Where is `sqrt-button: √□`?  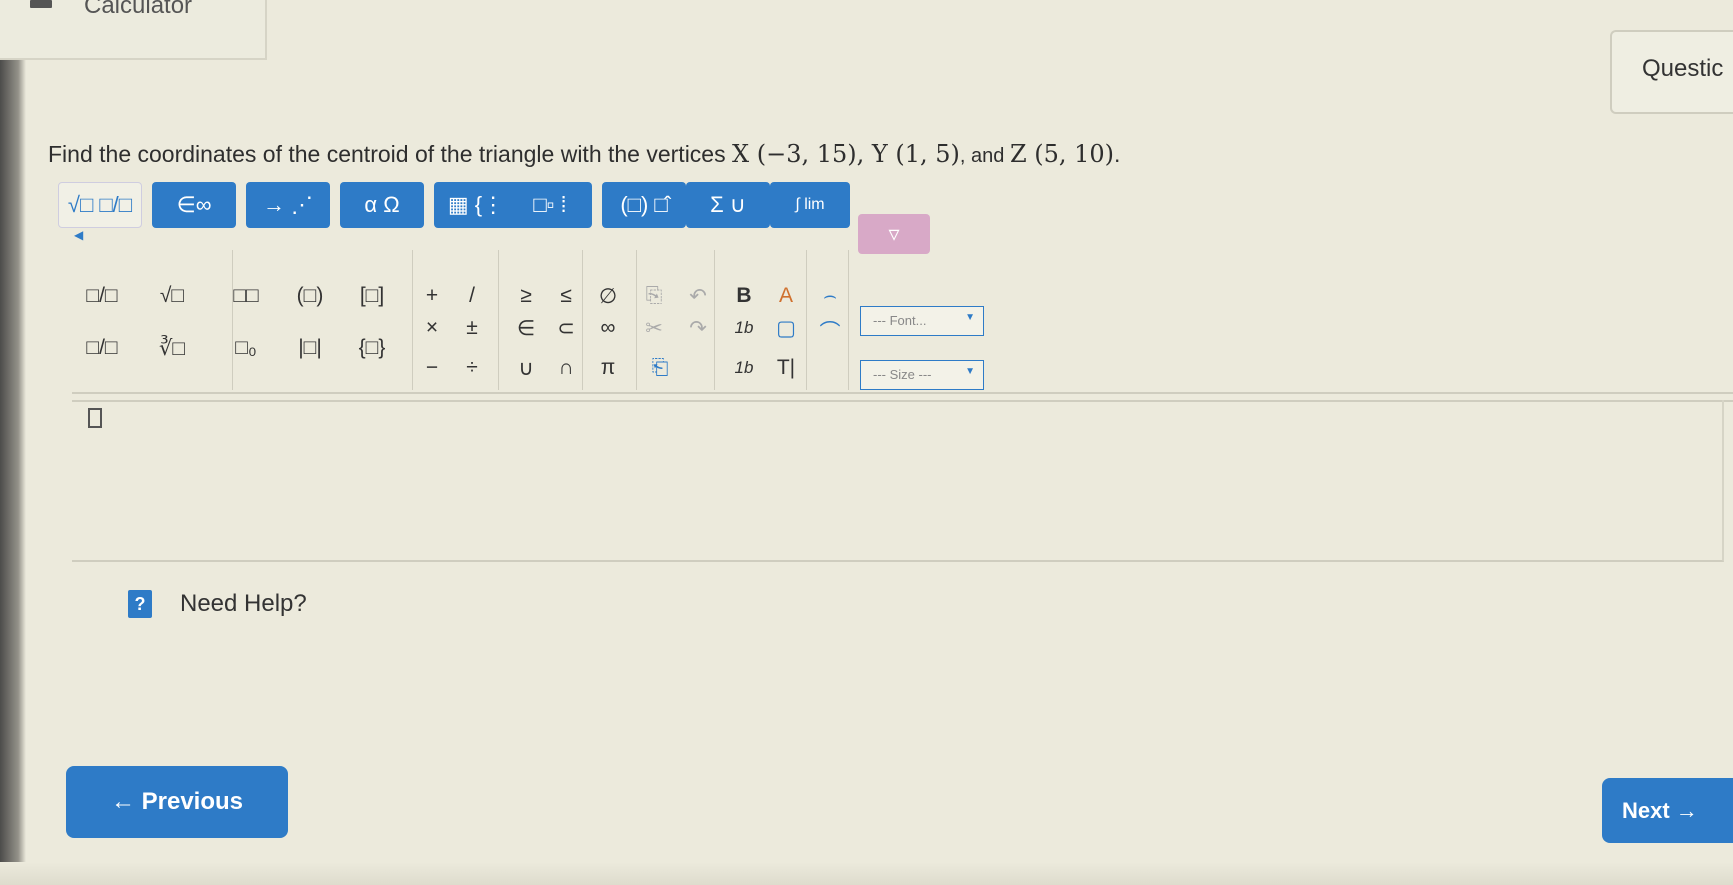 sqrt-button: √□ is located at coordinates (172, 296).